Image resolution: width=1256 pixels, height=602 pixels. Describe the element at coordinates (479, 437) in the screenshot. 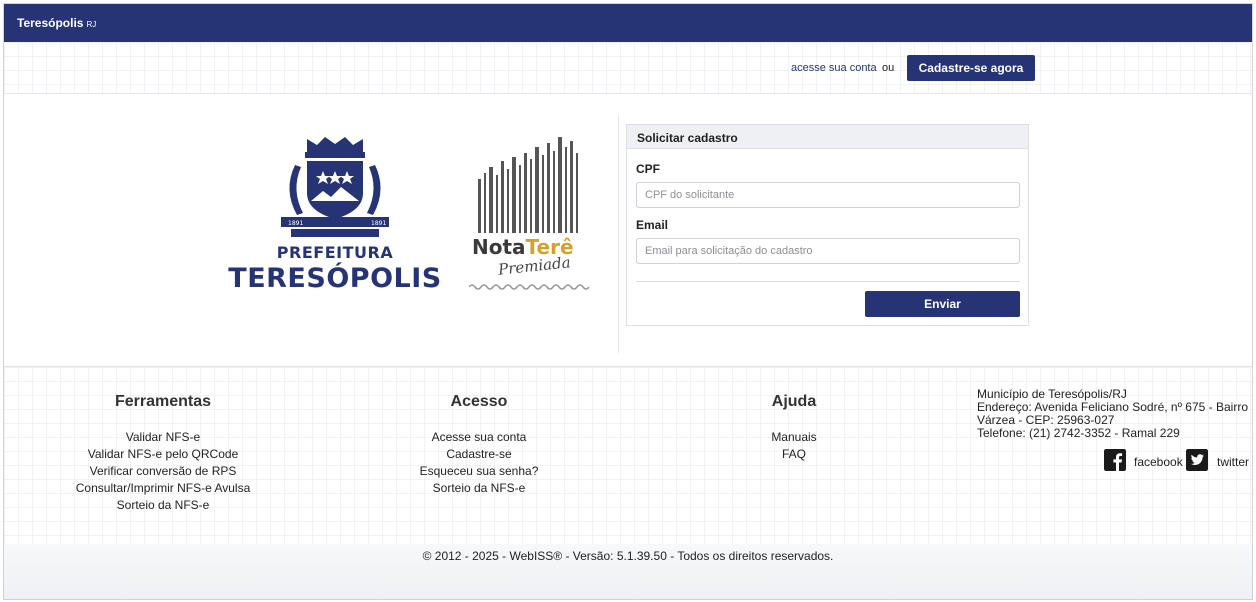

I see `footer-link: Acesse sua conta` at that location.